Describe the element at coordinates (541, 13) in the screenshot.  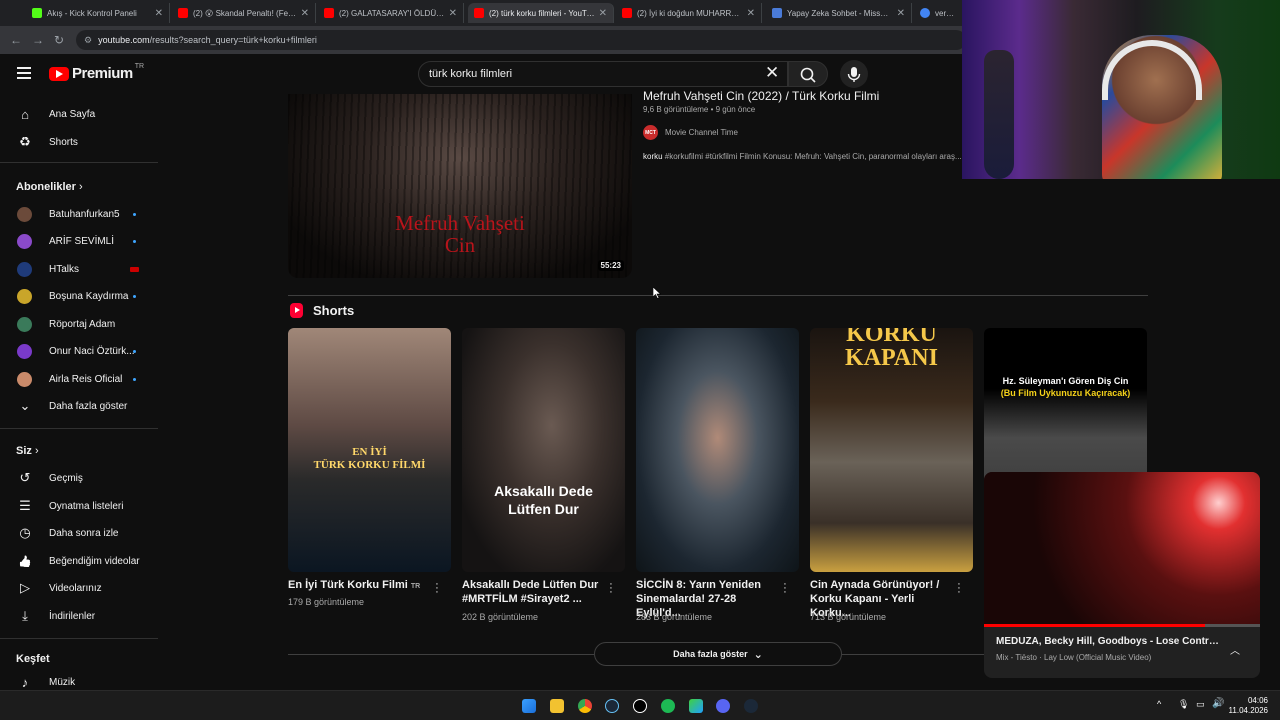
I see `browser-tab-active: (2) türk korku filmleri - YouTube ✕` at that location.